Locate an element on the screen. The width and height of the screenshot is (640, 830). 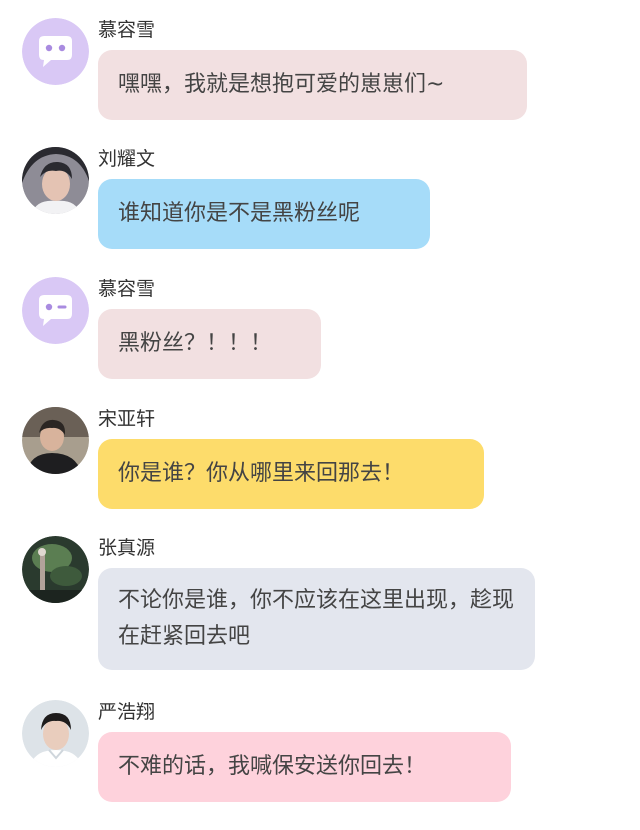
message-bubble: 不难的话，我喊保安送你回去！ is located at coordinates (304, 767).